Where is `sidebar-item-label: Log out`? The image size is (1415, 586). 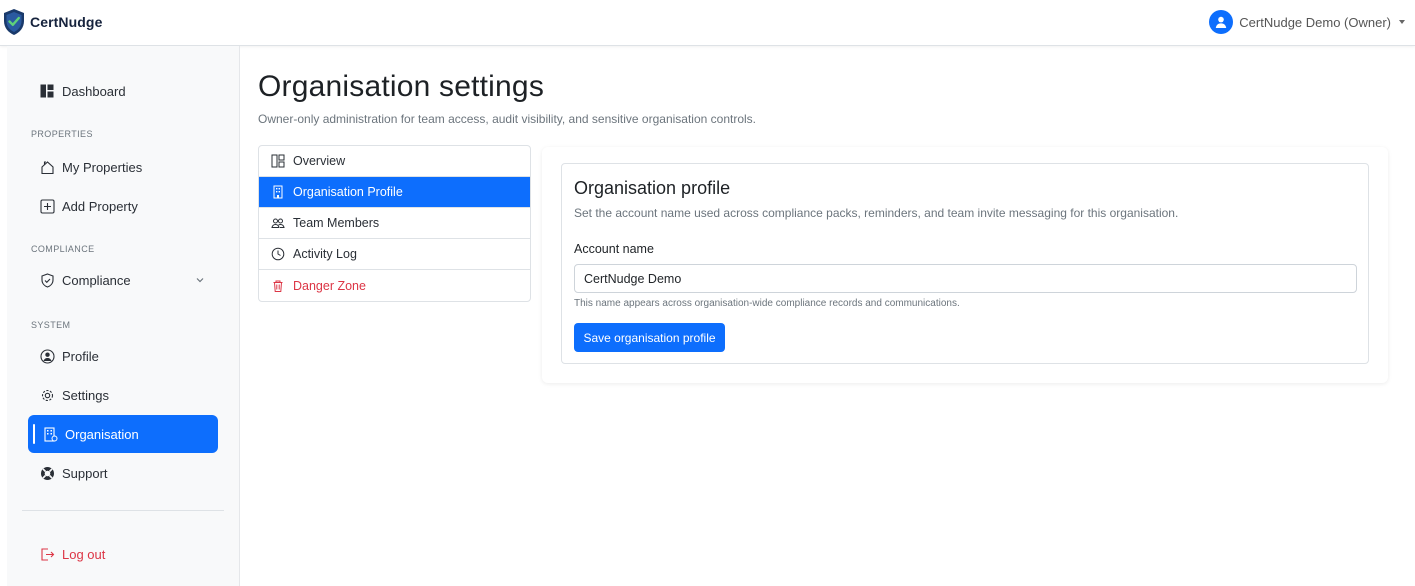
sidebar-item-label: Log out is located at coordinates (84, 554).